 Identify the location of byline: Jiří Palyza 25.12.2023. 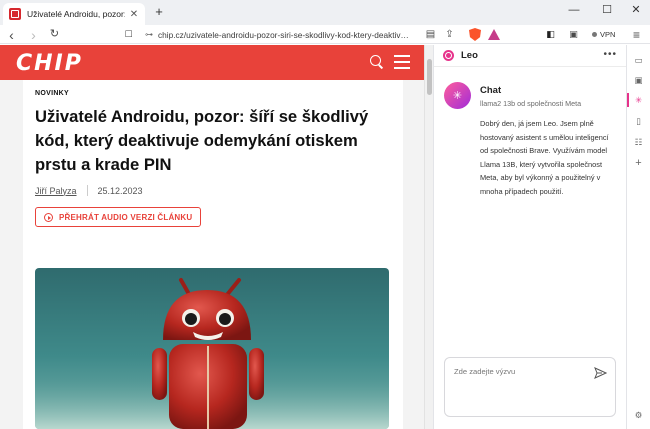
(213, 190).